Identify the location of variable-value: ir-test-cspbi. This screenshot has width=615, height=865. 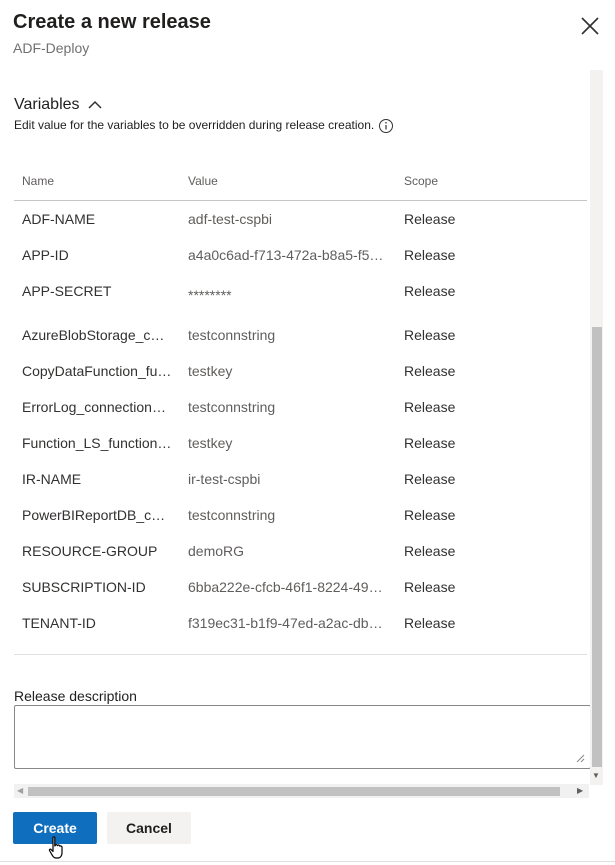
(288, 479).